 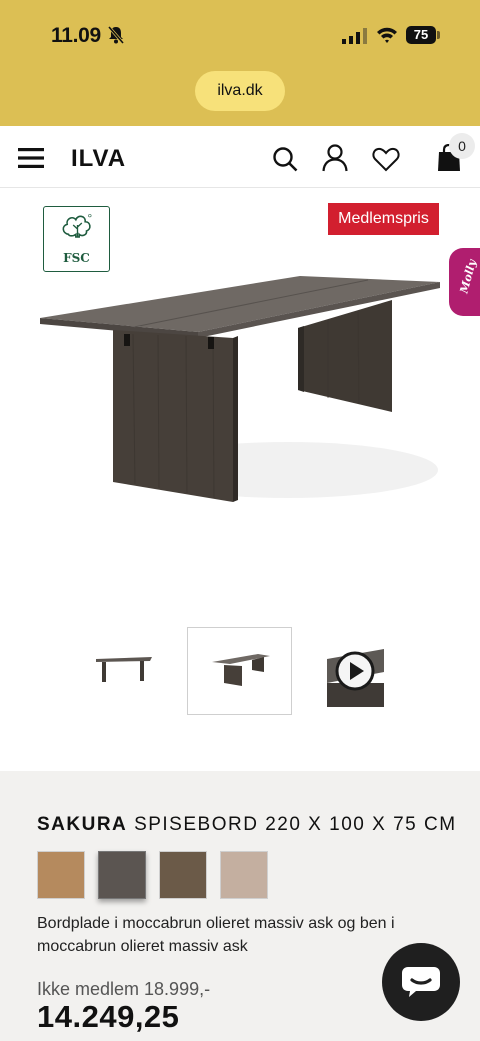 What do you see at coordinates (285, 159) in the screenshot?
I see `search-icon` at bounding box center [285, 159].